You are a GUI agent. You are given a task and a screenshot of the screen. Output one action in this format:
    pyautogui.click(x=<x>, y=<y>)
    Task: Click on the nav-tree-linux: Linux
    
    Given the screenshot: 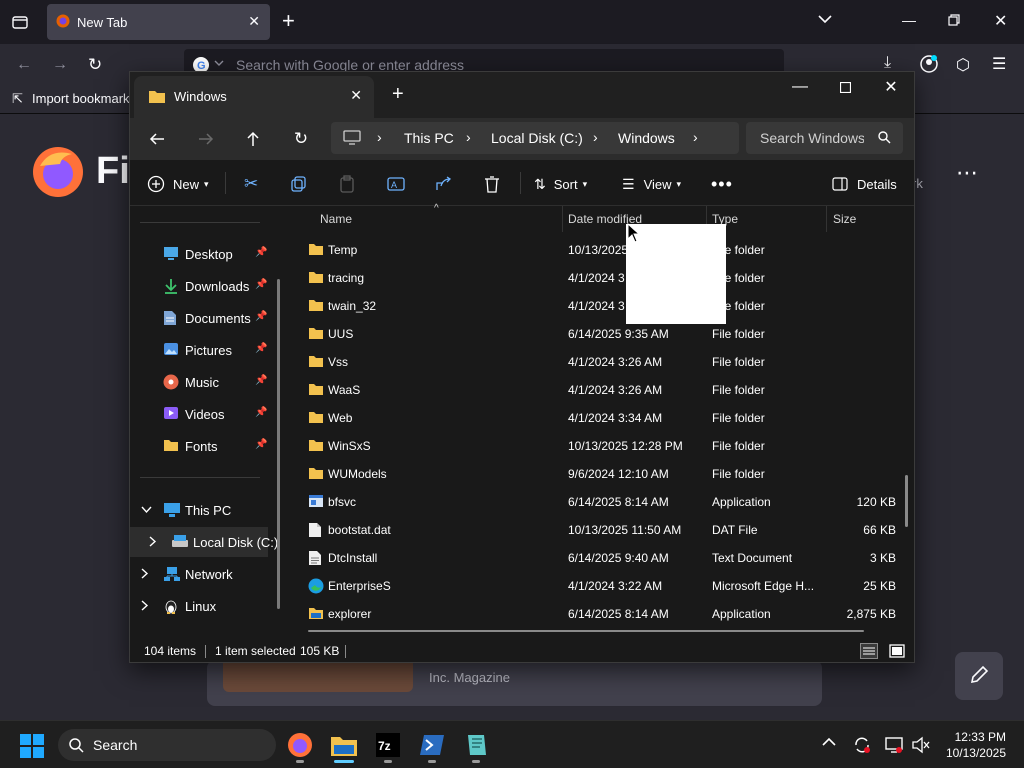 What is the action you would take?
    pyautogui.click(x=199, y=606)
    